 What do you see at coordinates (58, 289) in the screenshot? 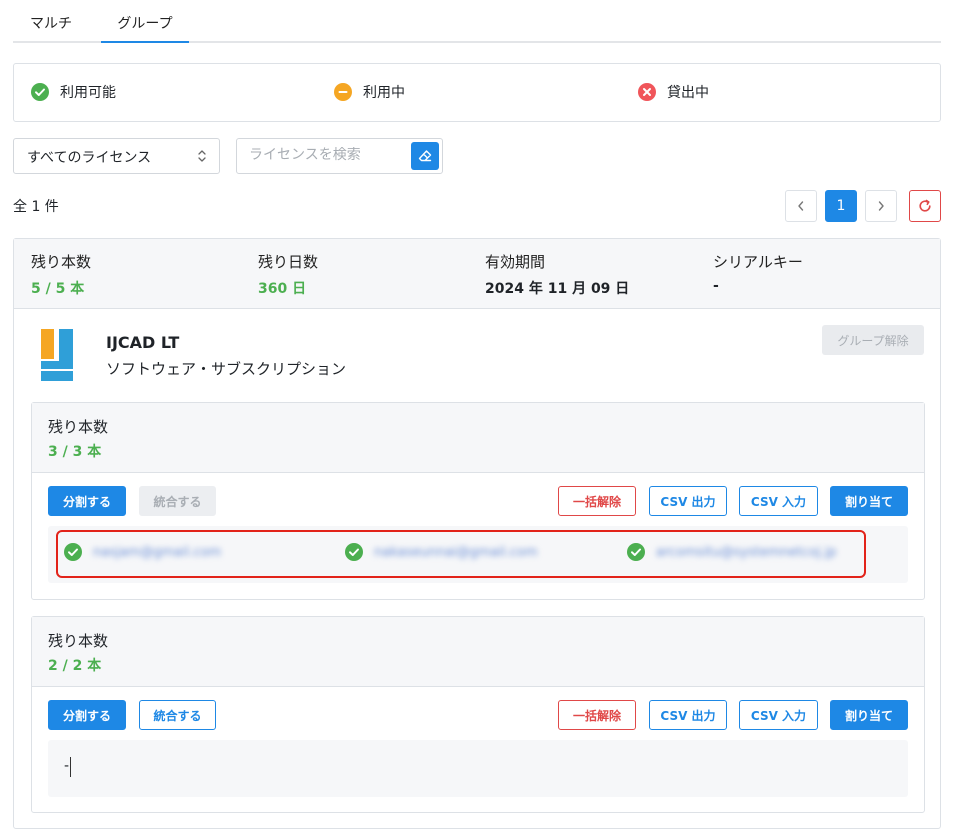
I see `summary-remaining-value: 5 / 5 本` at bounding box center [58, 289].